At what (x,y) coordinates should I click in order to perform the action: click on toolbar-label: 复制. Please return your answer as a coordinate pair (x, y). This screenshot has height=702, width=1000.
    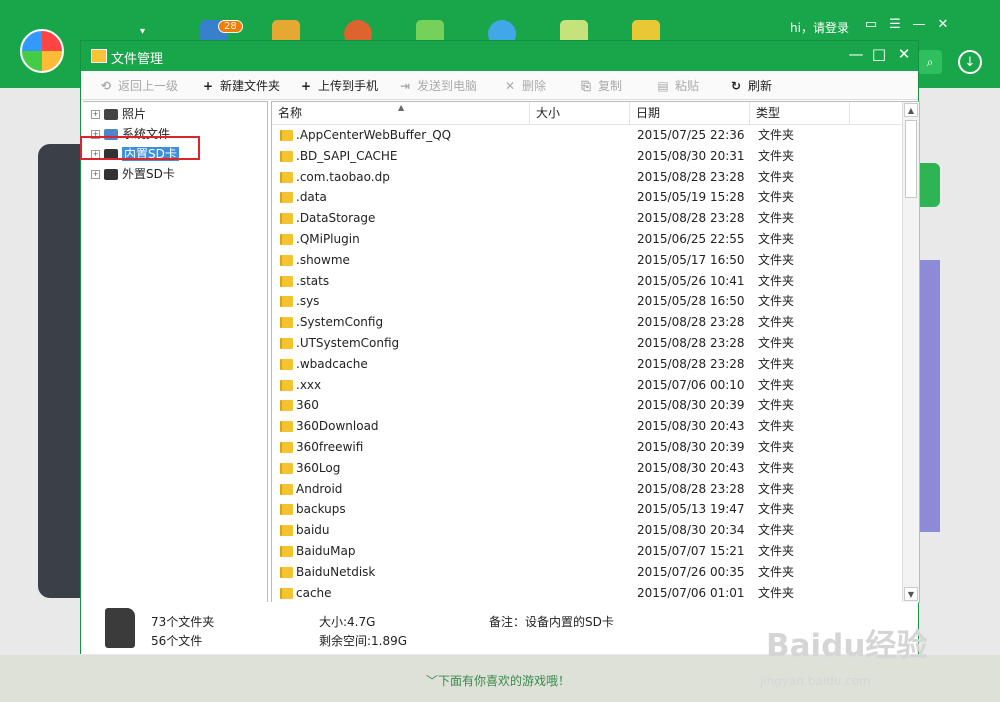
    Looking at the image, I should click on (610, 86).